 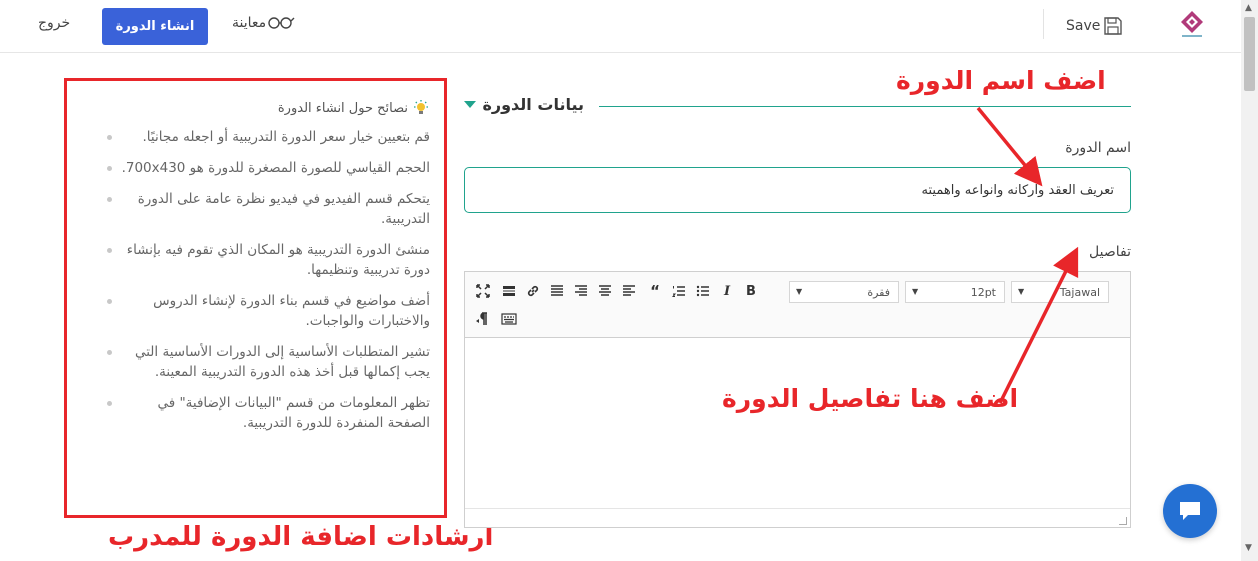 I want to click on chevron-down-icon, so click(x=470, y=104).